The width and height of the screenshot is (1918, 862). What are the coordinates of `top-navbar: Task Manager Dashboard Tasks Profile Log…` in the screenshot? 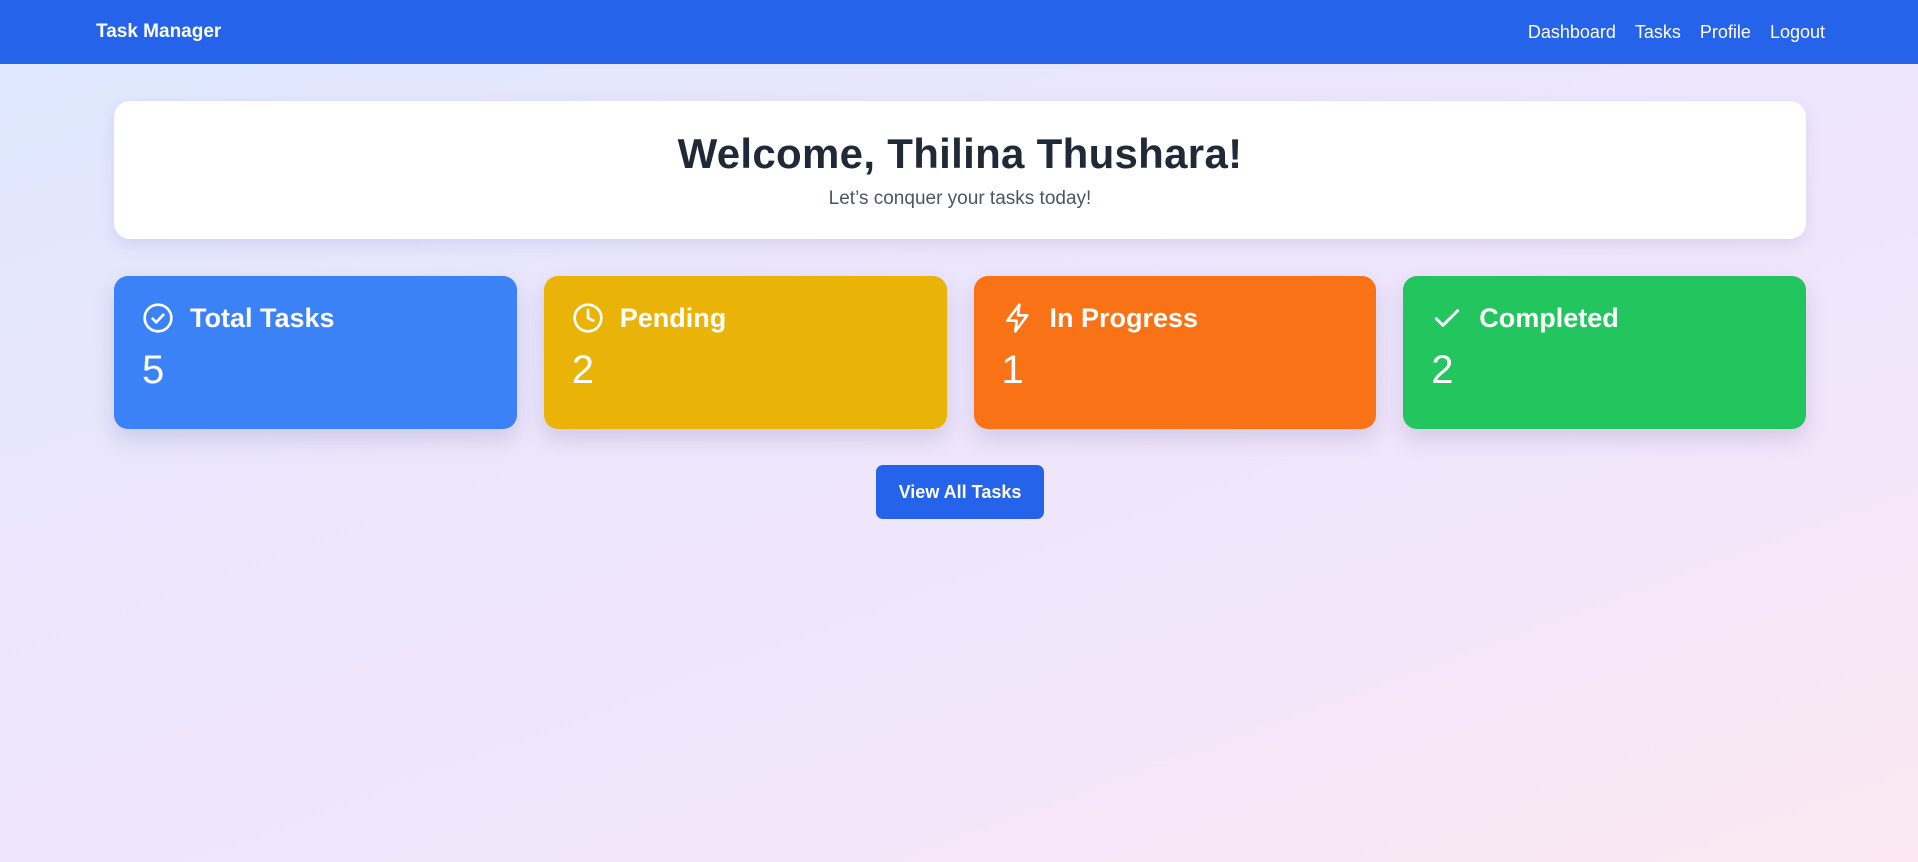 It's located at (959, 32).